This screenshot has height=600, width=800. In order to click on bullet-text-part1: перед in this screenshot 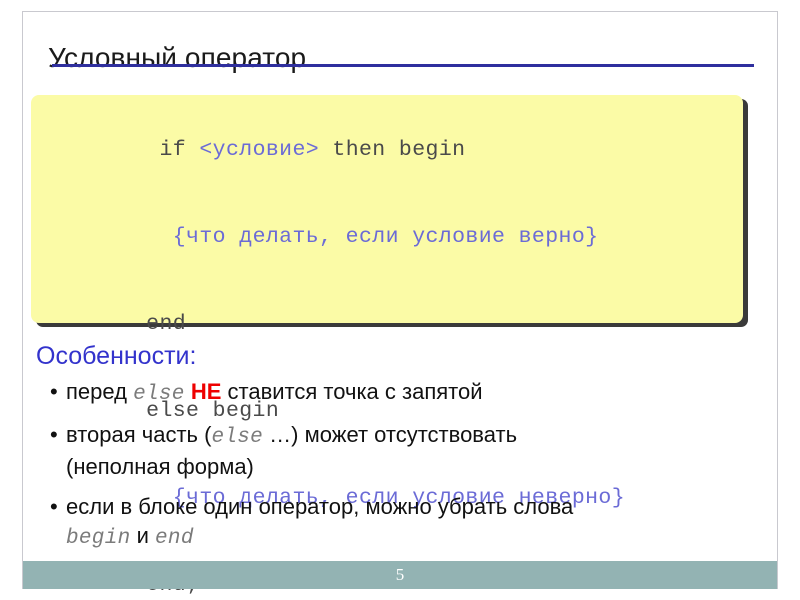, I will do `click(100, 391)`.